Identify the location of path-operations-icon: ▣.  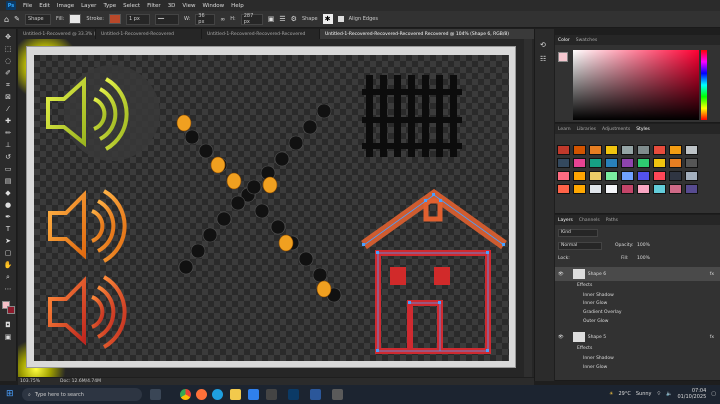
(271, 19).